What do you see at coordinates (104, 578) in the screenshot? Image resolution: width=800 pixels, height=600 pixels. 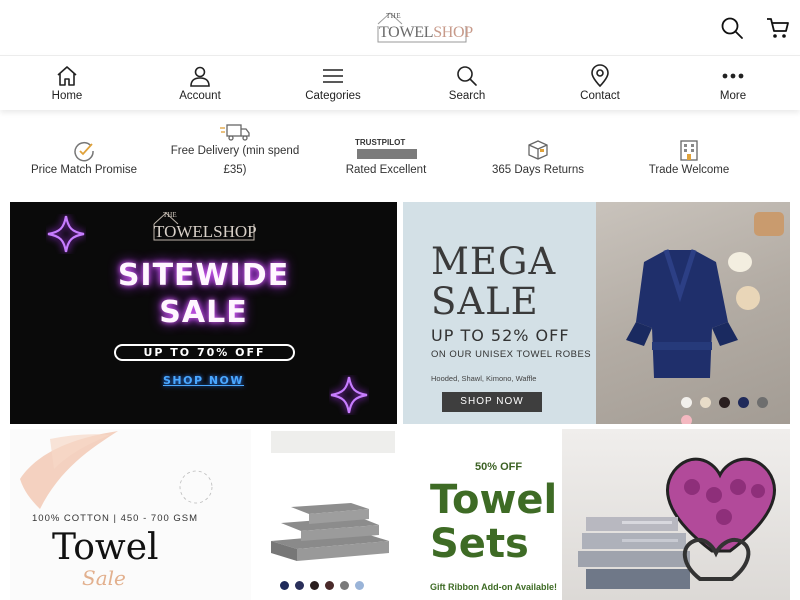 I see `sale-script: Sale` at bounding box center [104, 578].